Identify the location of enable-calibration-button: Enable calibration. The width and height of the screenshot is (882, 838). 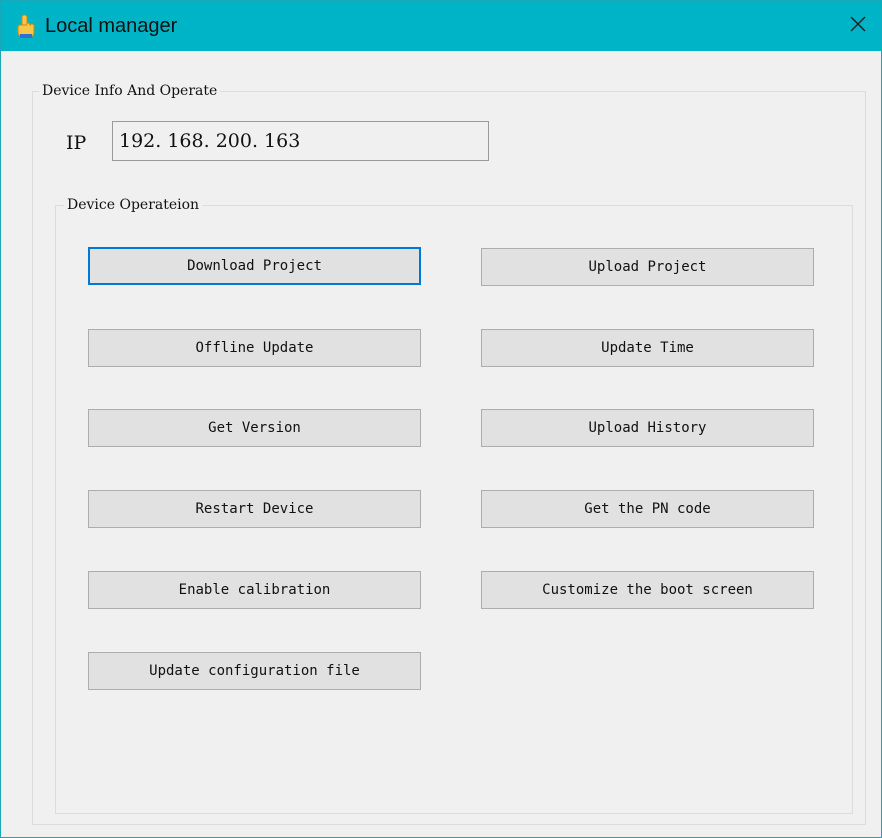
(254, 590).